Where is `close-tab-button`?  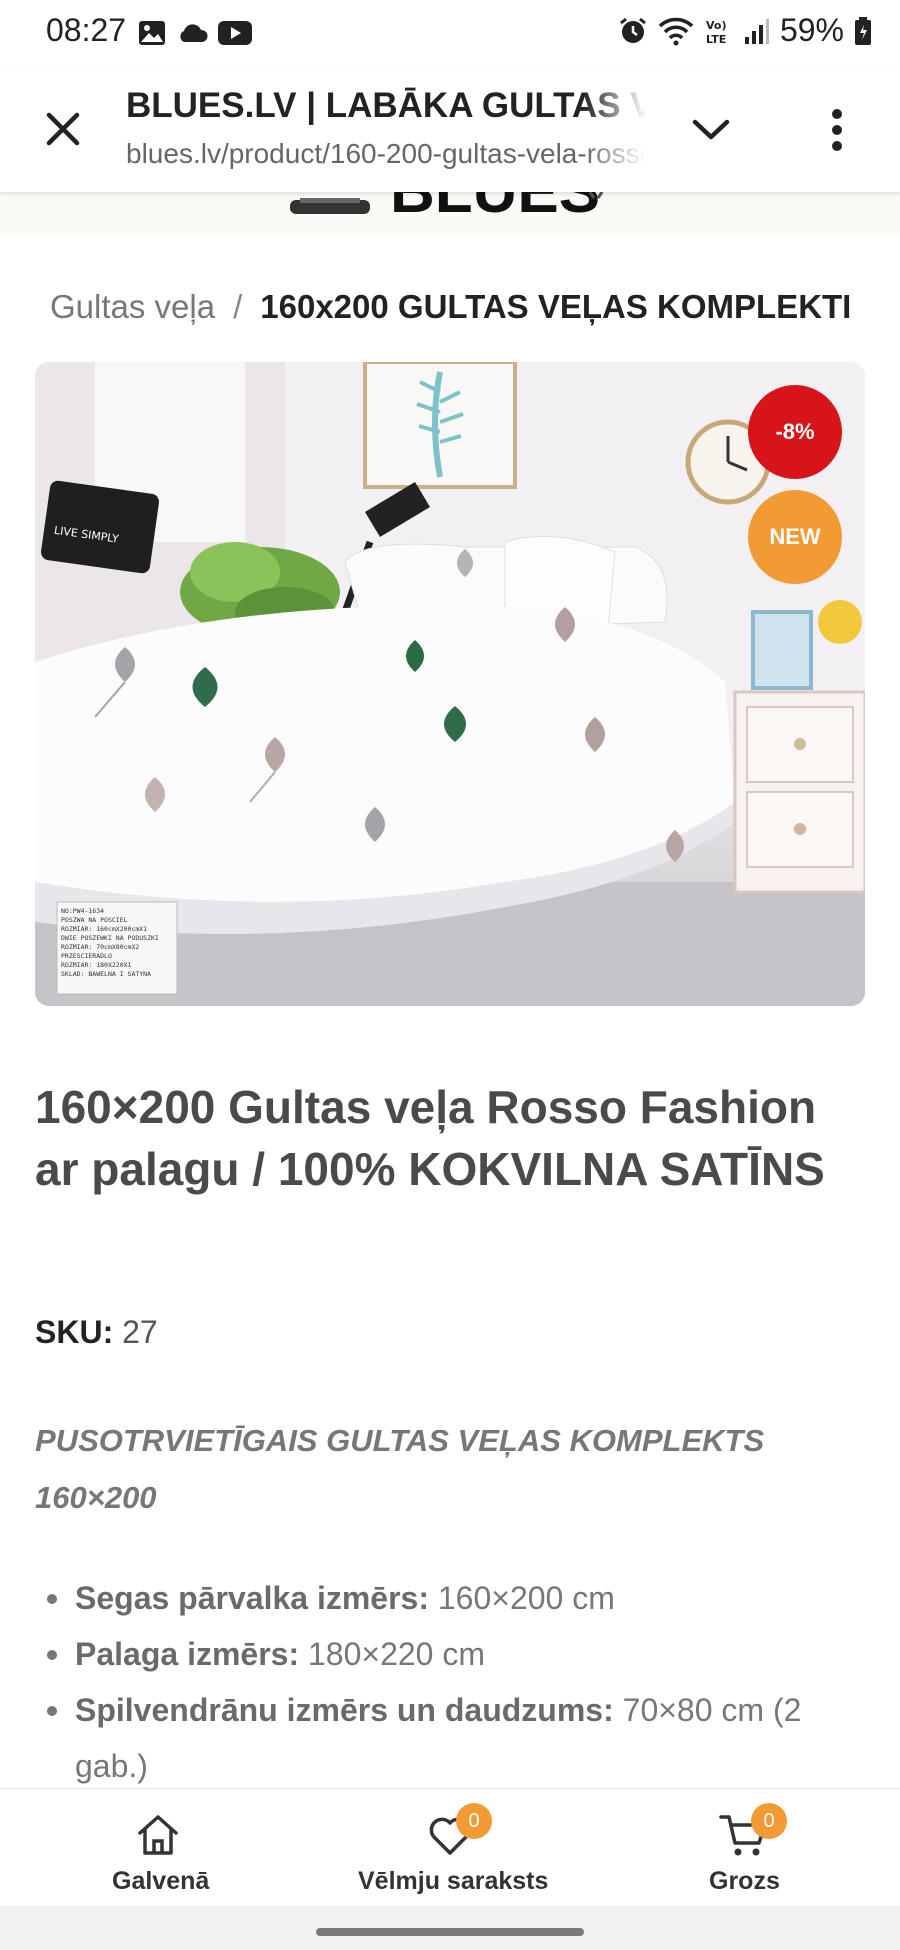 close-tab-button is located at coordinates (63, 129).